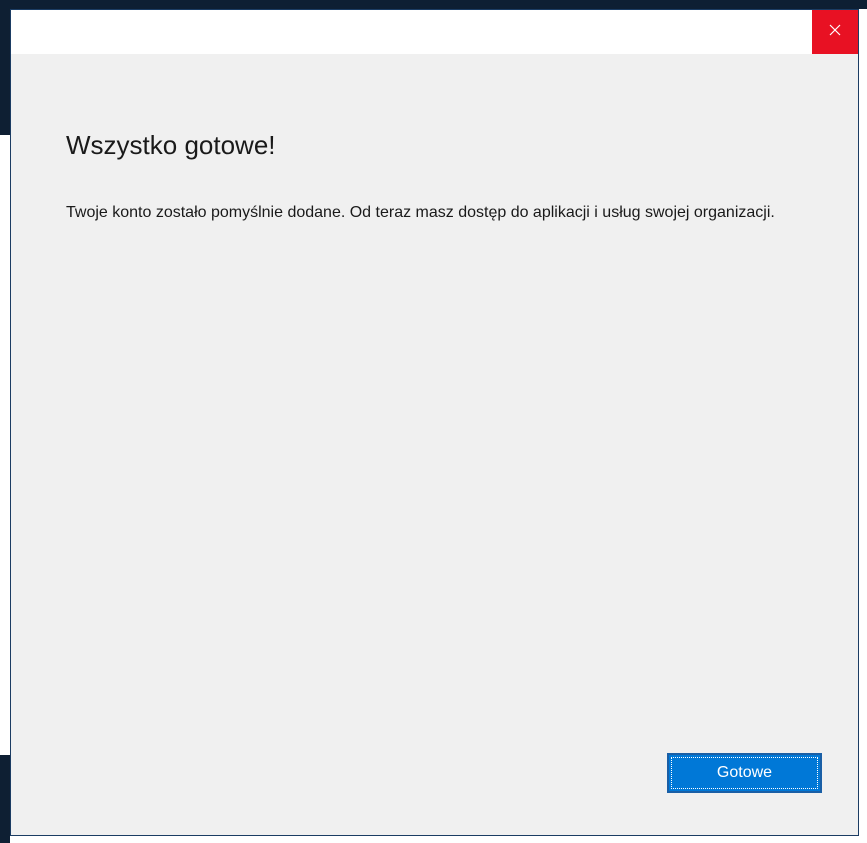  What do you see at coordinates (433, 4) in the screenshot?
I see `desktop-strip-top` at bounding box center [433, 4].